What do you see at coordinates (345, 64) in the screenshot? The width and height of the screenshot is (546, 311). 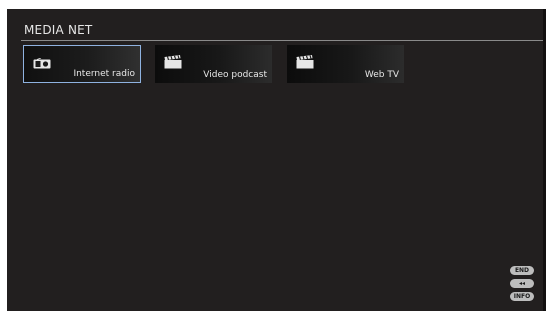 I see `tile-web-tv: Web TV` at bounding box center [345, 64].